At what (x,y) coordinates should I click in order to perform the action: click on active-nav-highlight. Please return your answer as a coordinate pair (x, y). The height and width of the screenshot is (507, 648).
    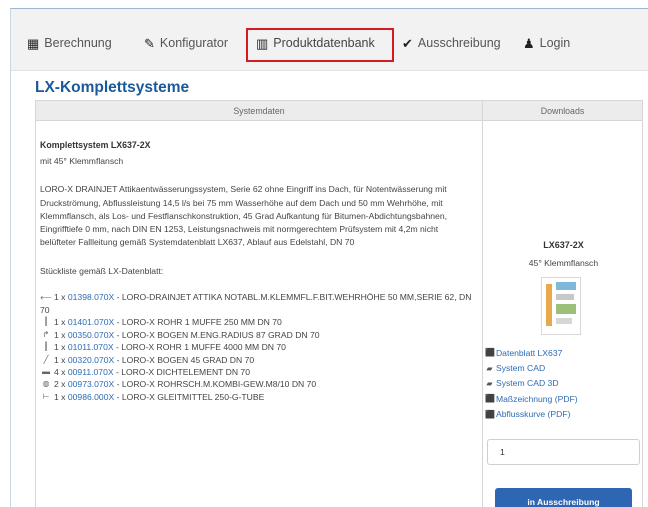
    Looking at the image, I should click on (320, 45).